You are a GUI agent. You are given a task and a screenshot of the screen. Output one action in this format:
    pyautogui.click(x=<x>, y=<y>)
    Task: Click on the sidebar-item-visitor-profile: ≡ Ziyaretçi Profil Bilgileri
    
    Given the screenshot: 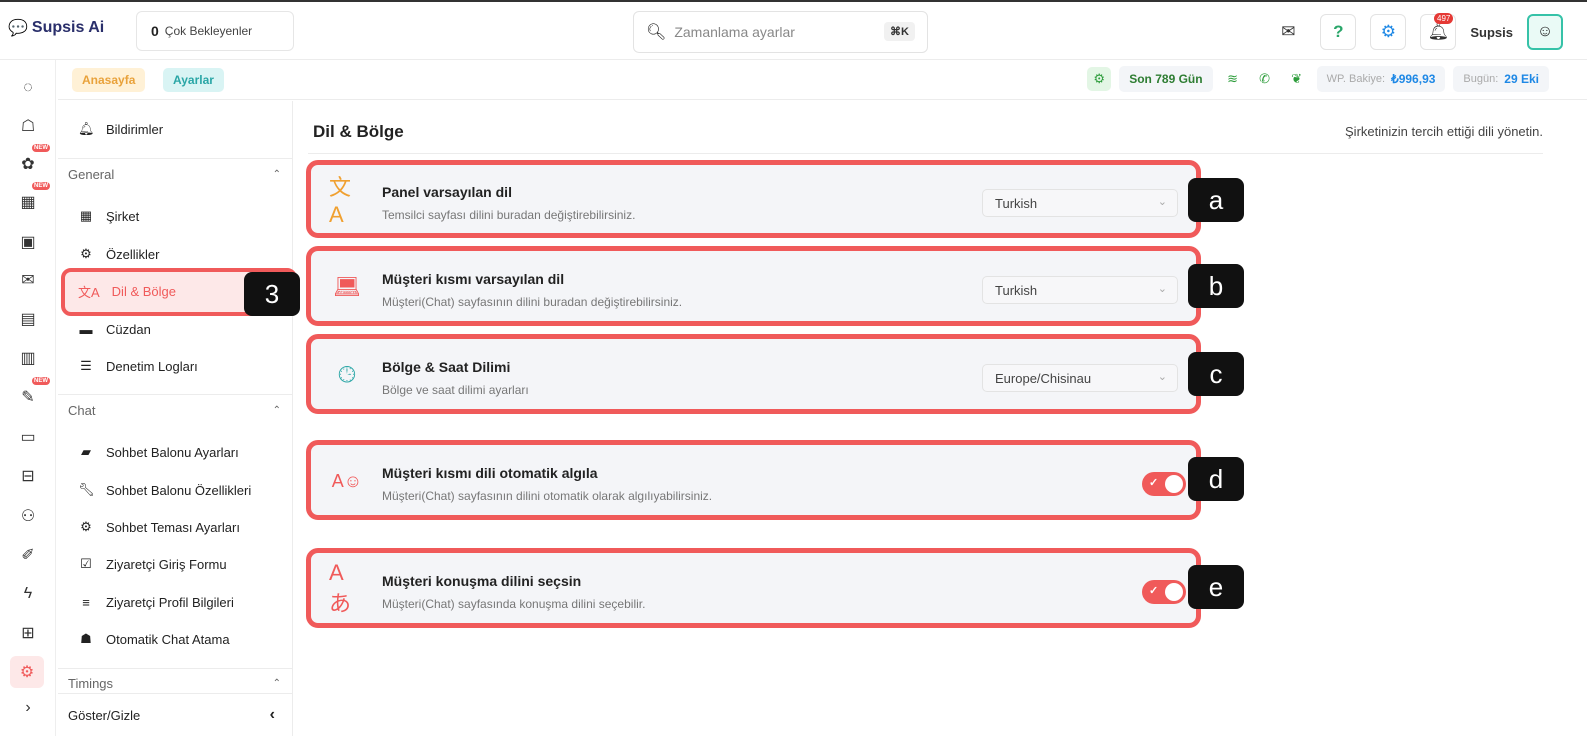 What is the action you would take?
    pyautogui.click(x=156, y=602)
    